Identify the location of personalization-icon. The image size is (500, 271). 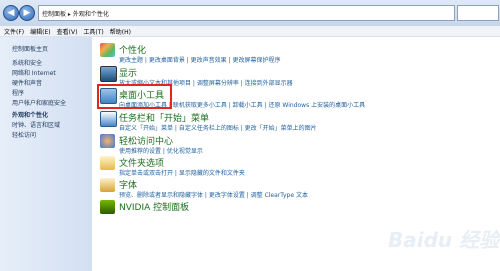
(107, 50).